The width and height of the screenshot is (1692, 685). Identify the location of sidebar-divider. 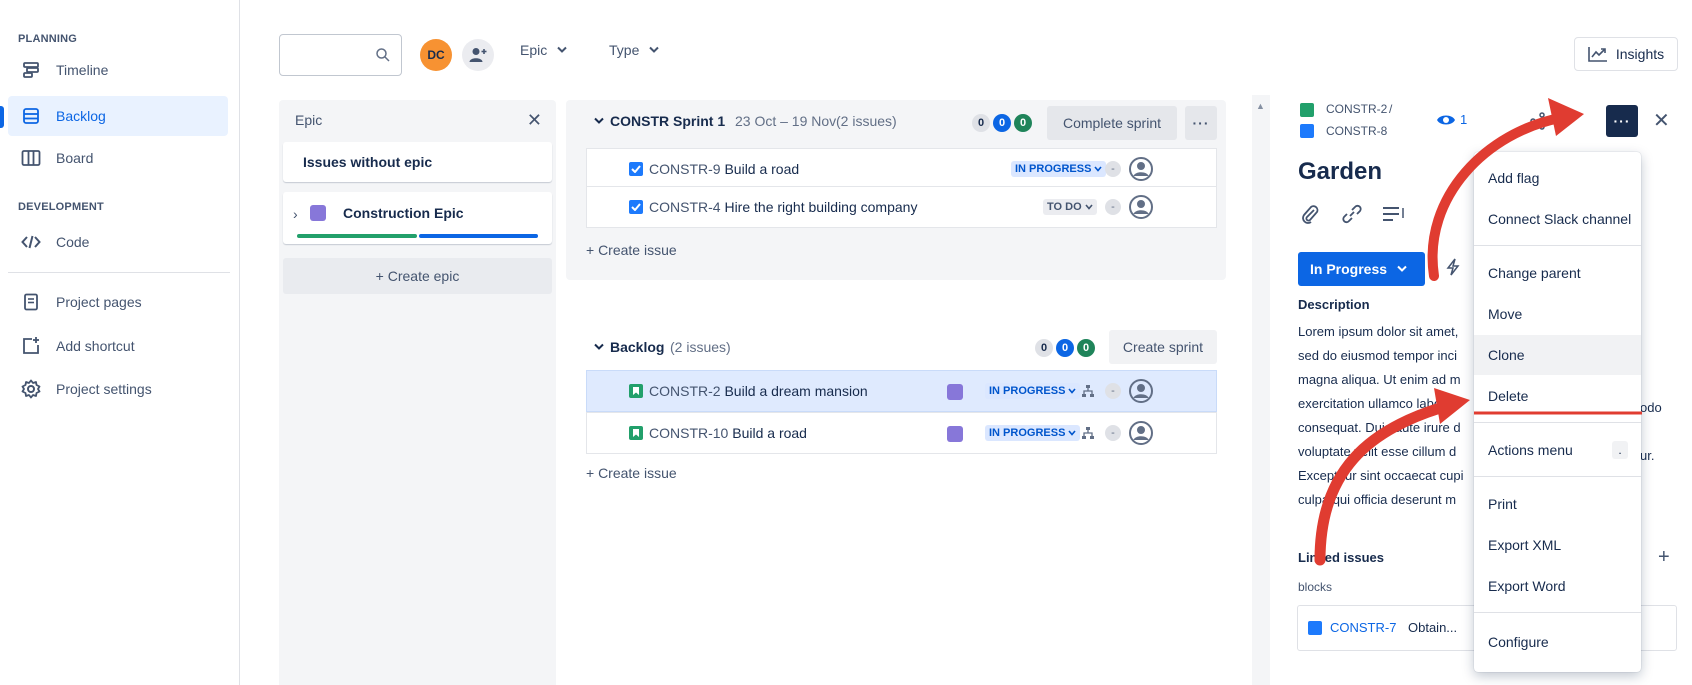
(119, 272).